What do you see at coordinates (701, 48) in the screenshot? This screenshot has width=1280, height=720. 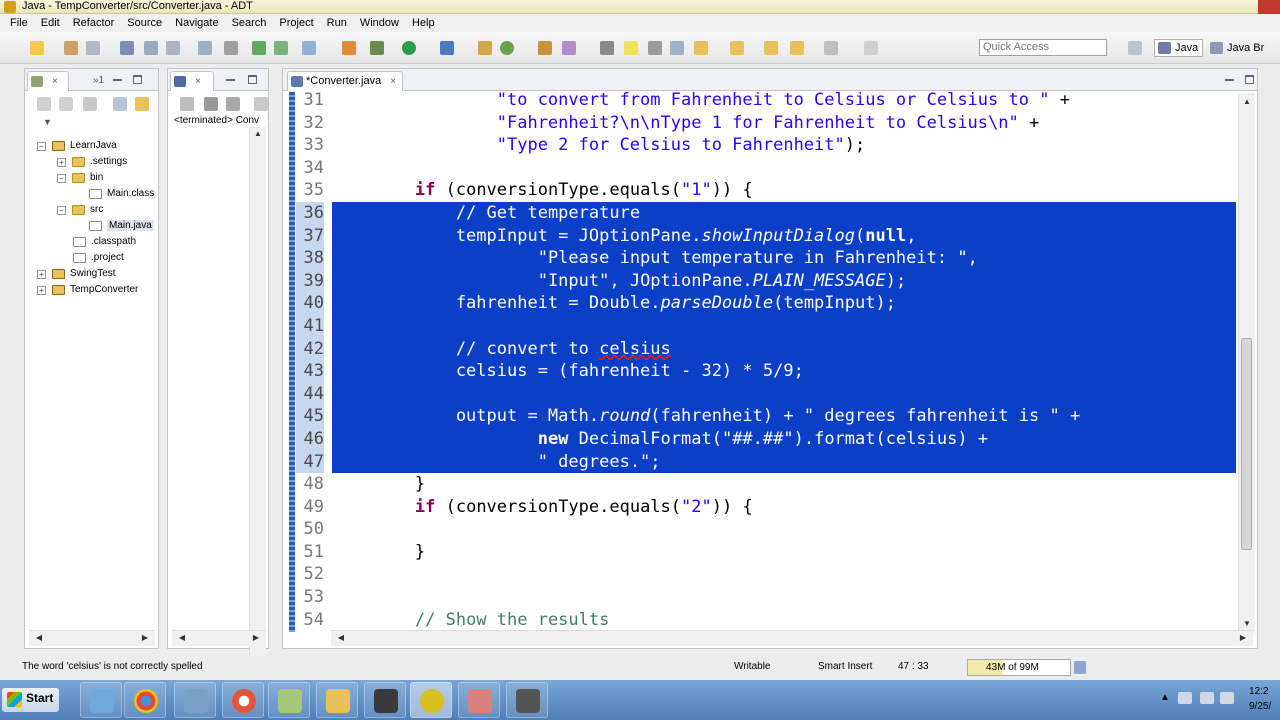 I see `next-annotation-icon` at bounding box center [701, 48].